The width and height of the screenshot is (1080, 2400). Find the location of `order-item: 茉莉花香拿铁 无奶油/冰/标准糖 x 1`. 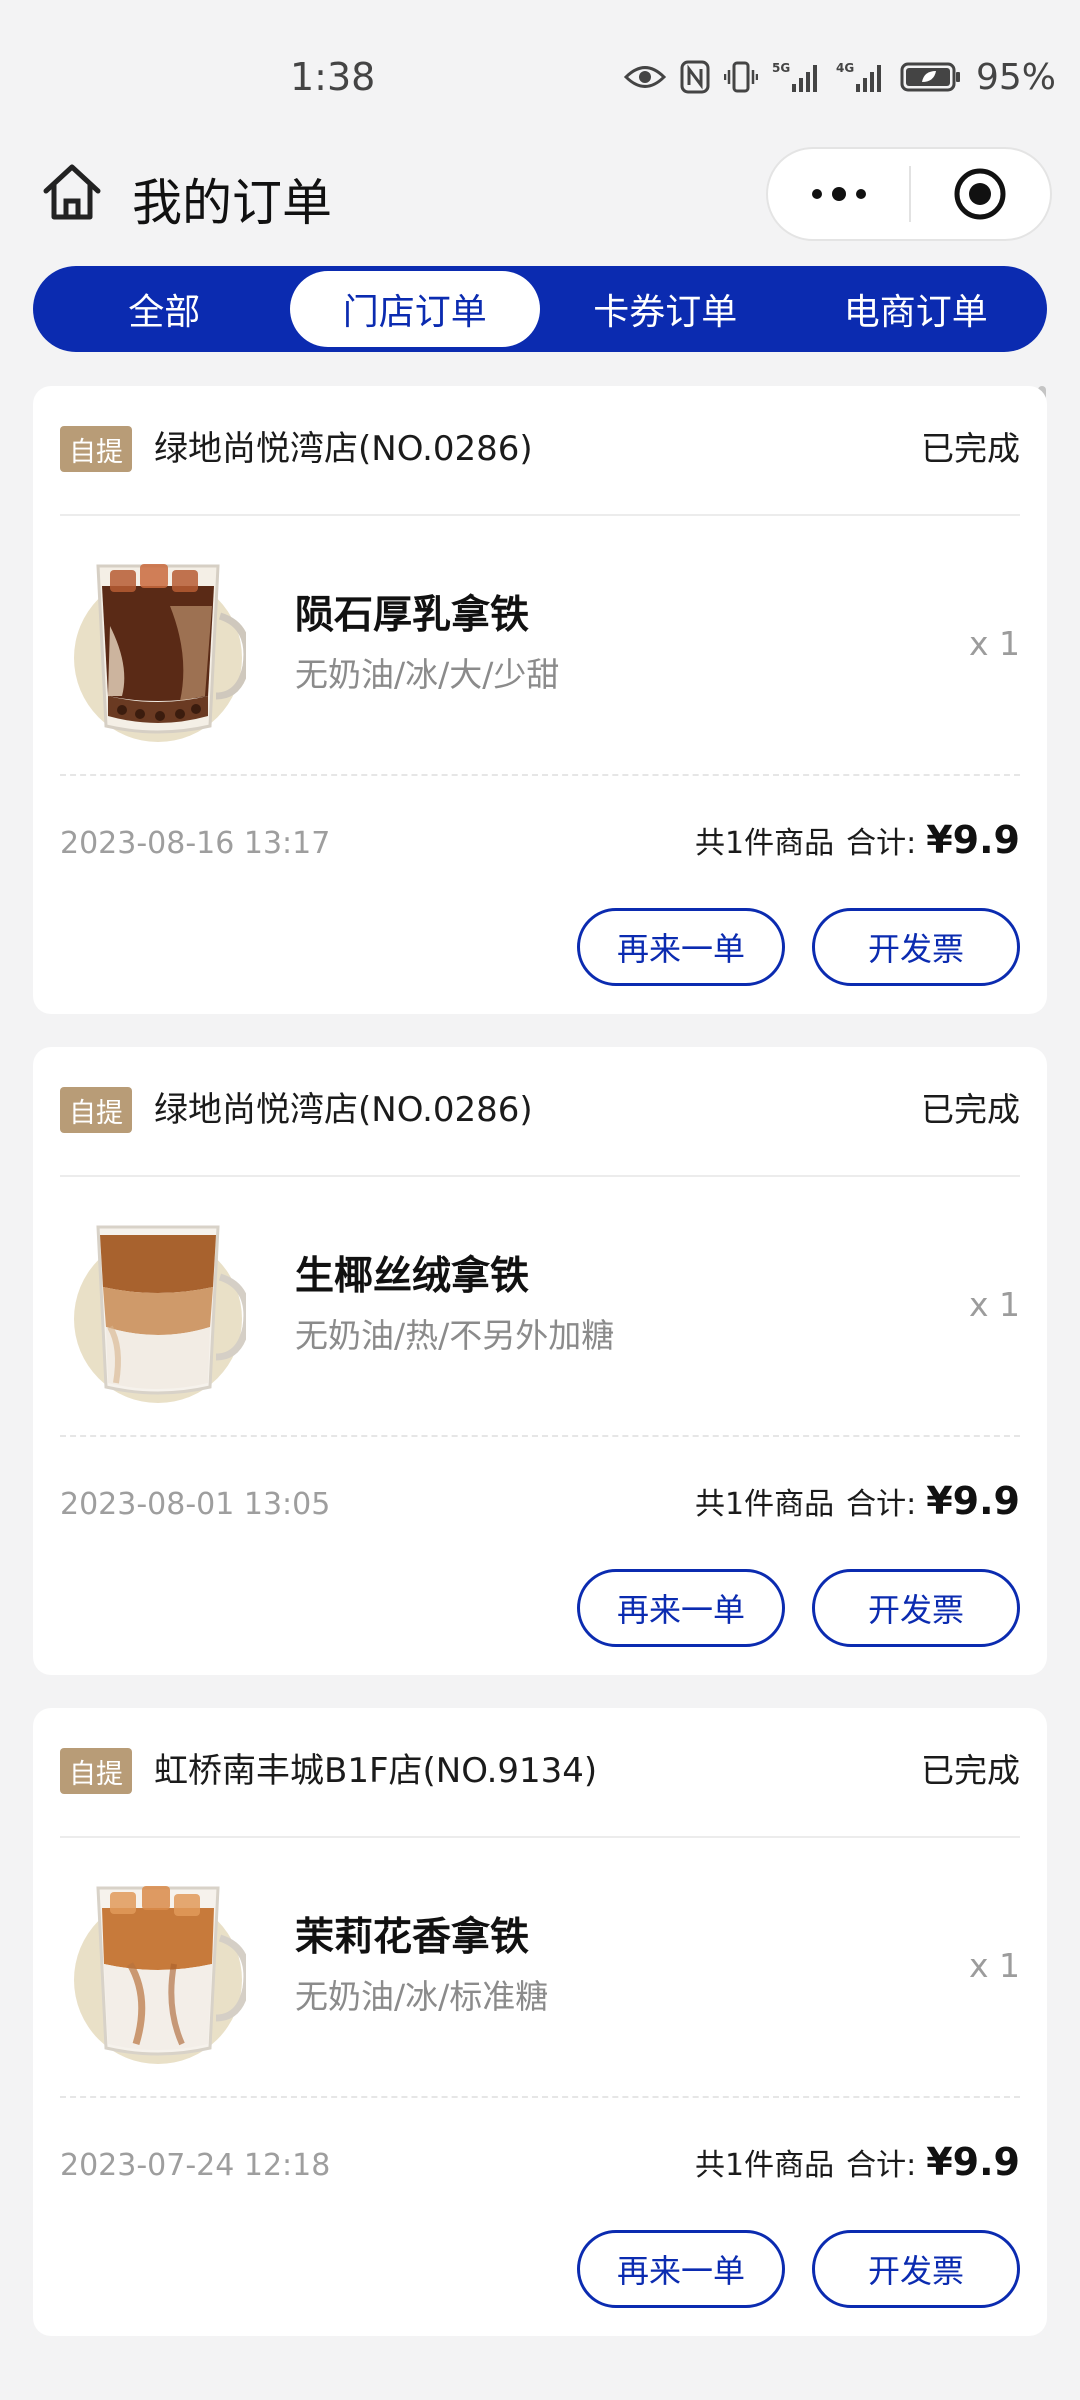

order-item: 茉莉花香拿铁 无奶油/冰/标准糖 x 1 is located at coordinates (540, 1968).